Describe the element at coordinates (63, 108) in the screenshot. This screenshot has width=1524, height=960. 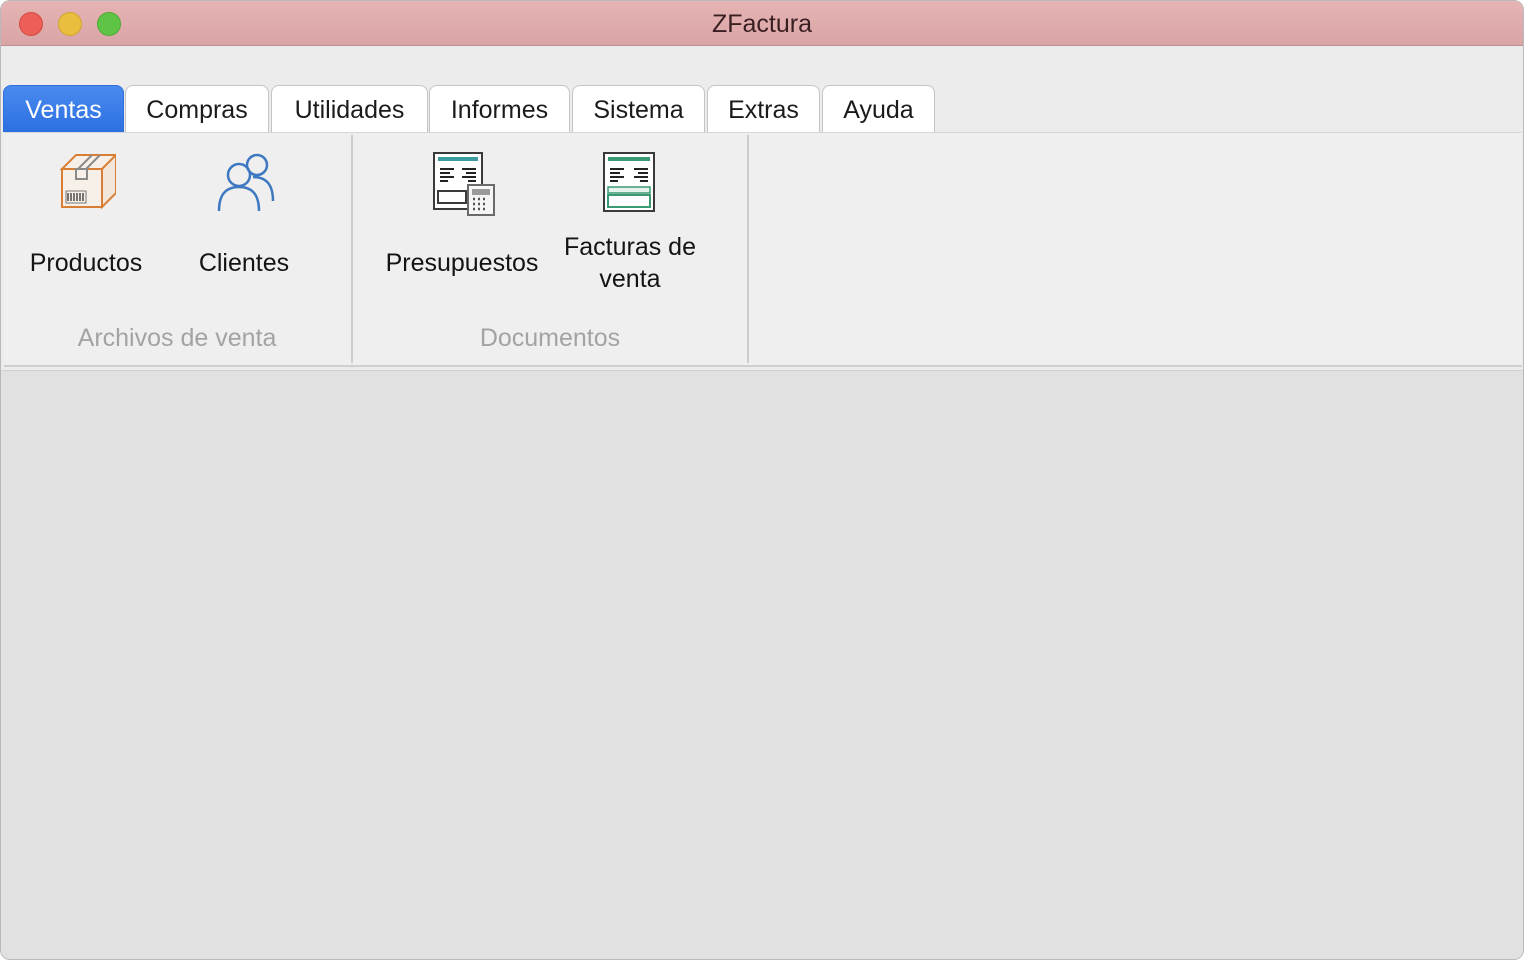
I see `tab-ventas: Ventas` at that location.